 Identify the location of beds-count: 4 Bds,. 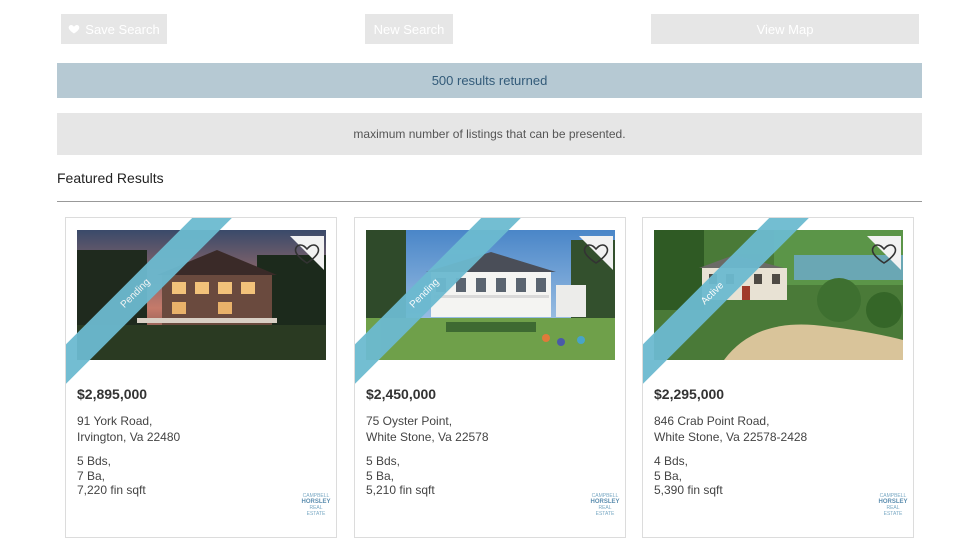
(671, 461).